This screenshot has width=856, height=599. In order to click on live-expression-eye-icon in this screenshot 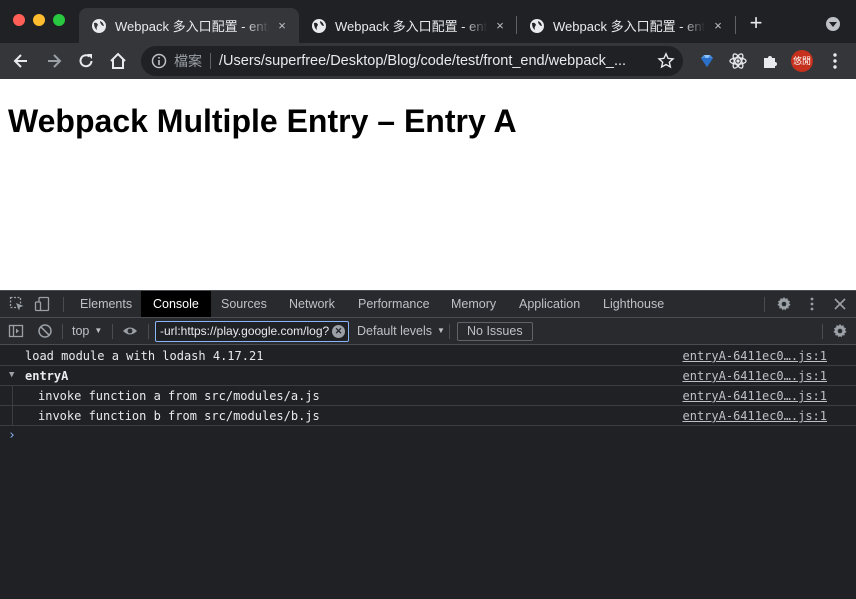, I will do `click(130, 331)`.